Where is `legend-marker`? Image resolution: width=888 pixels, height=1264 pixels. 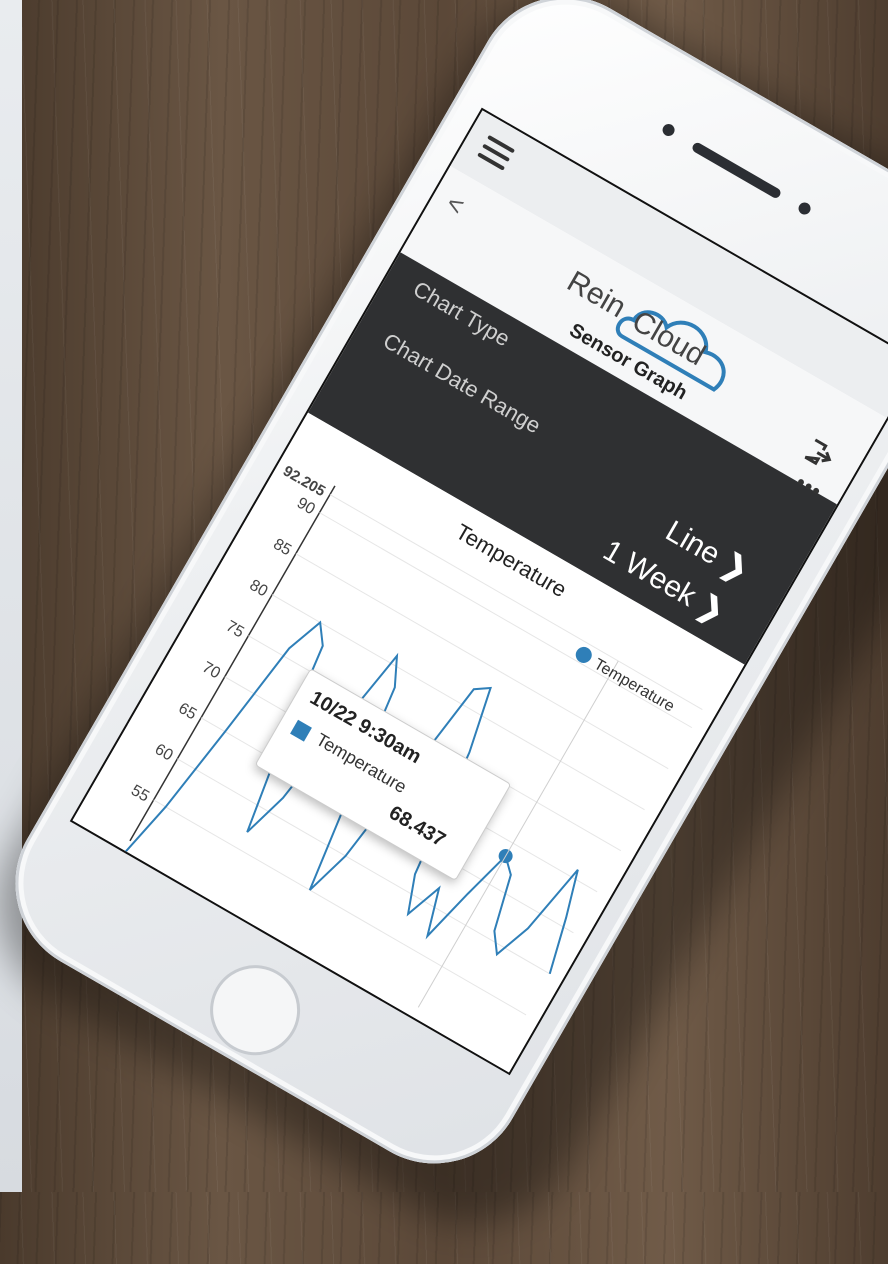 legend-marker is located at coordinates (583, 654).